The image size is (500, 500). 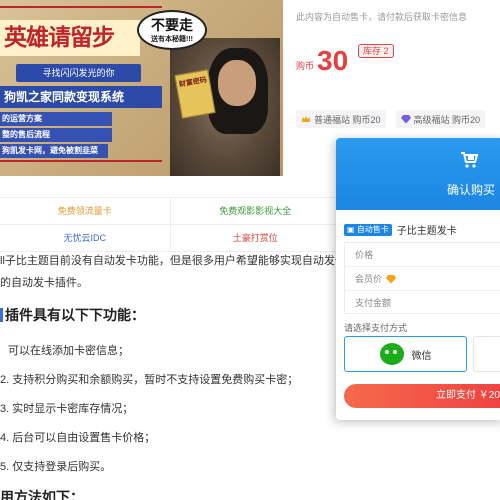 I want to click on article-paragraph: ll子比主题目前没有自动发卡功能，但是很多用户希望能够实现自动发卡, so click(x=173, y=261).